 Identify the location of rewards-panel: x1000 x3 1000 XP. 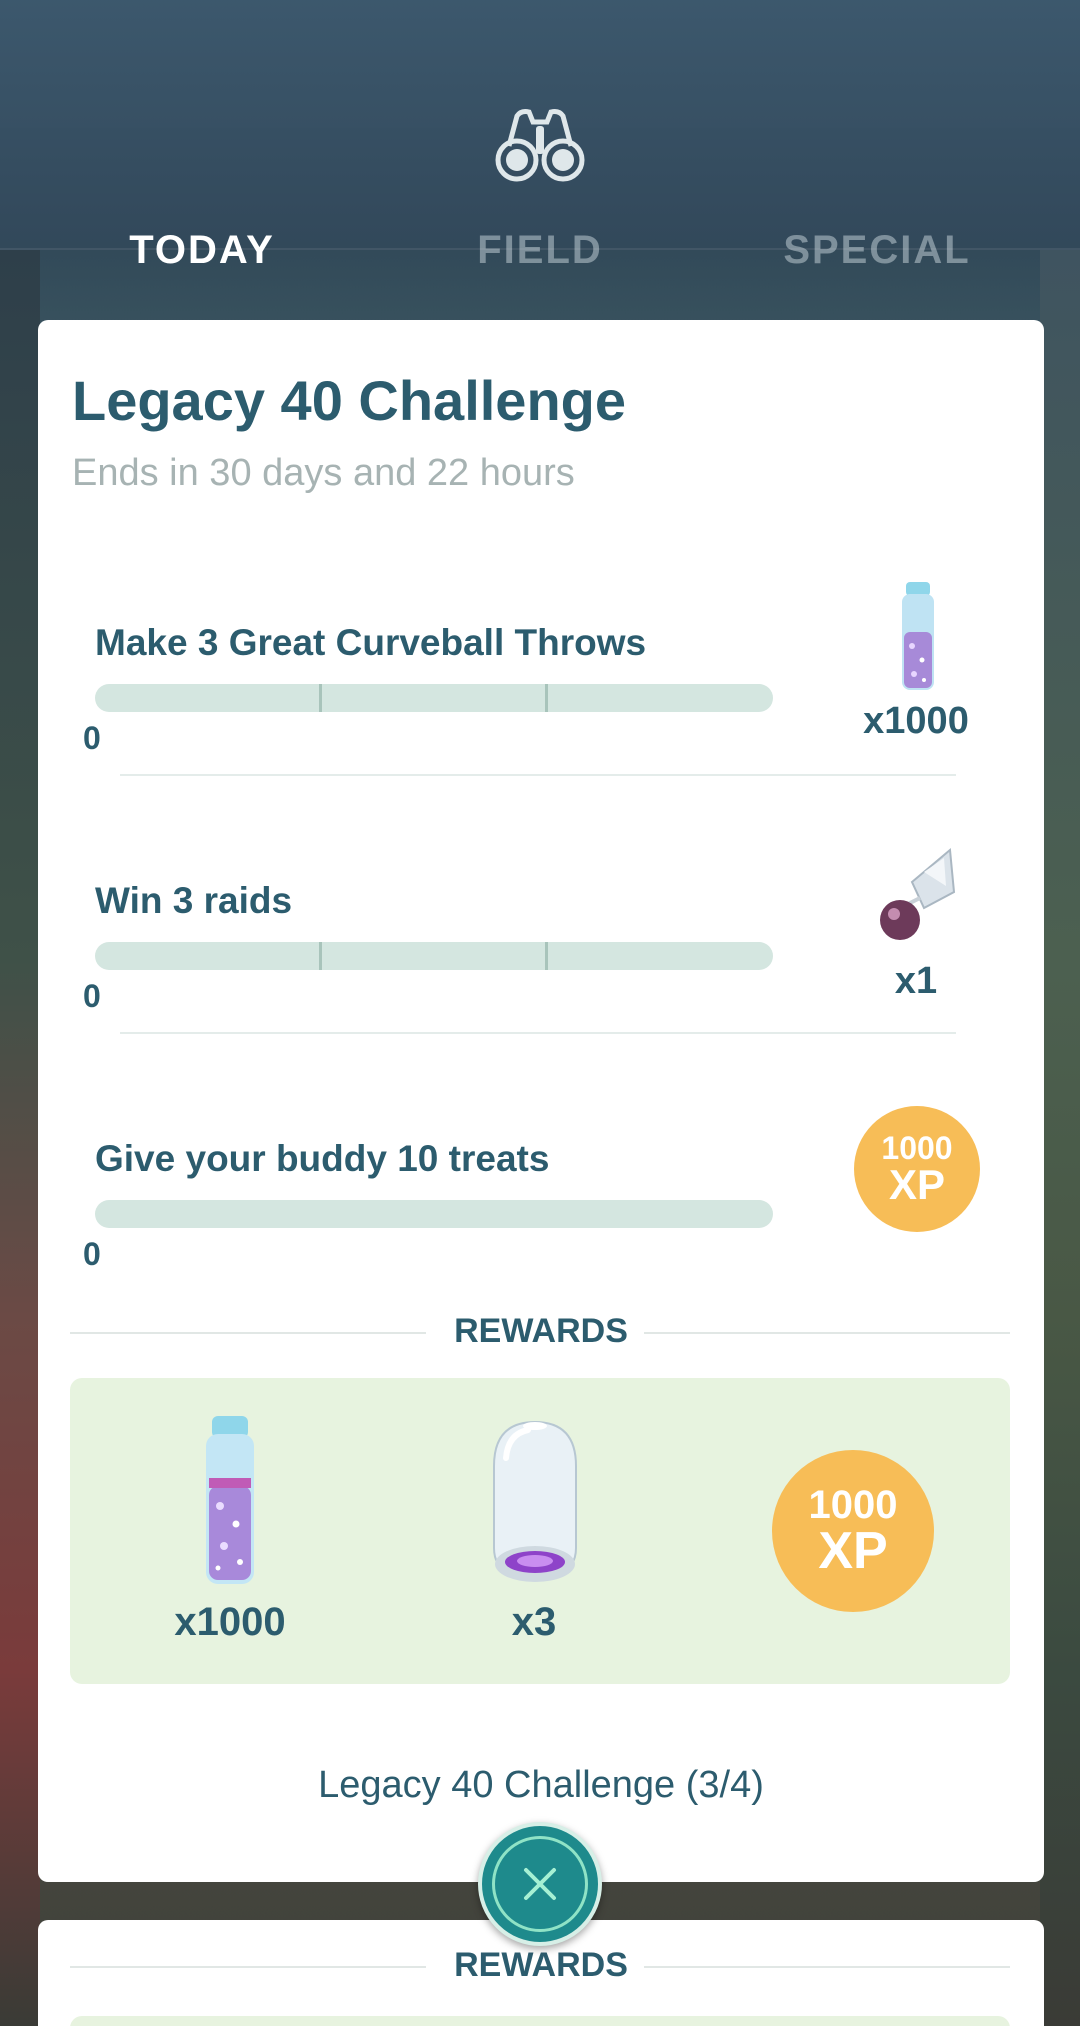
(540, 1531).